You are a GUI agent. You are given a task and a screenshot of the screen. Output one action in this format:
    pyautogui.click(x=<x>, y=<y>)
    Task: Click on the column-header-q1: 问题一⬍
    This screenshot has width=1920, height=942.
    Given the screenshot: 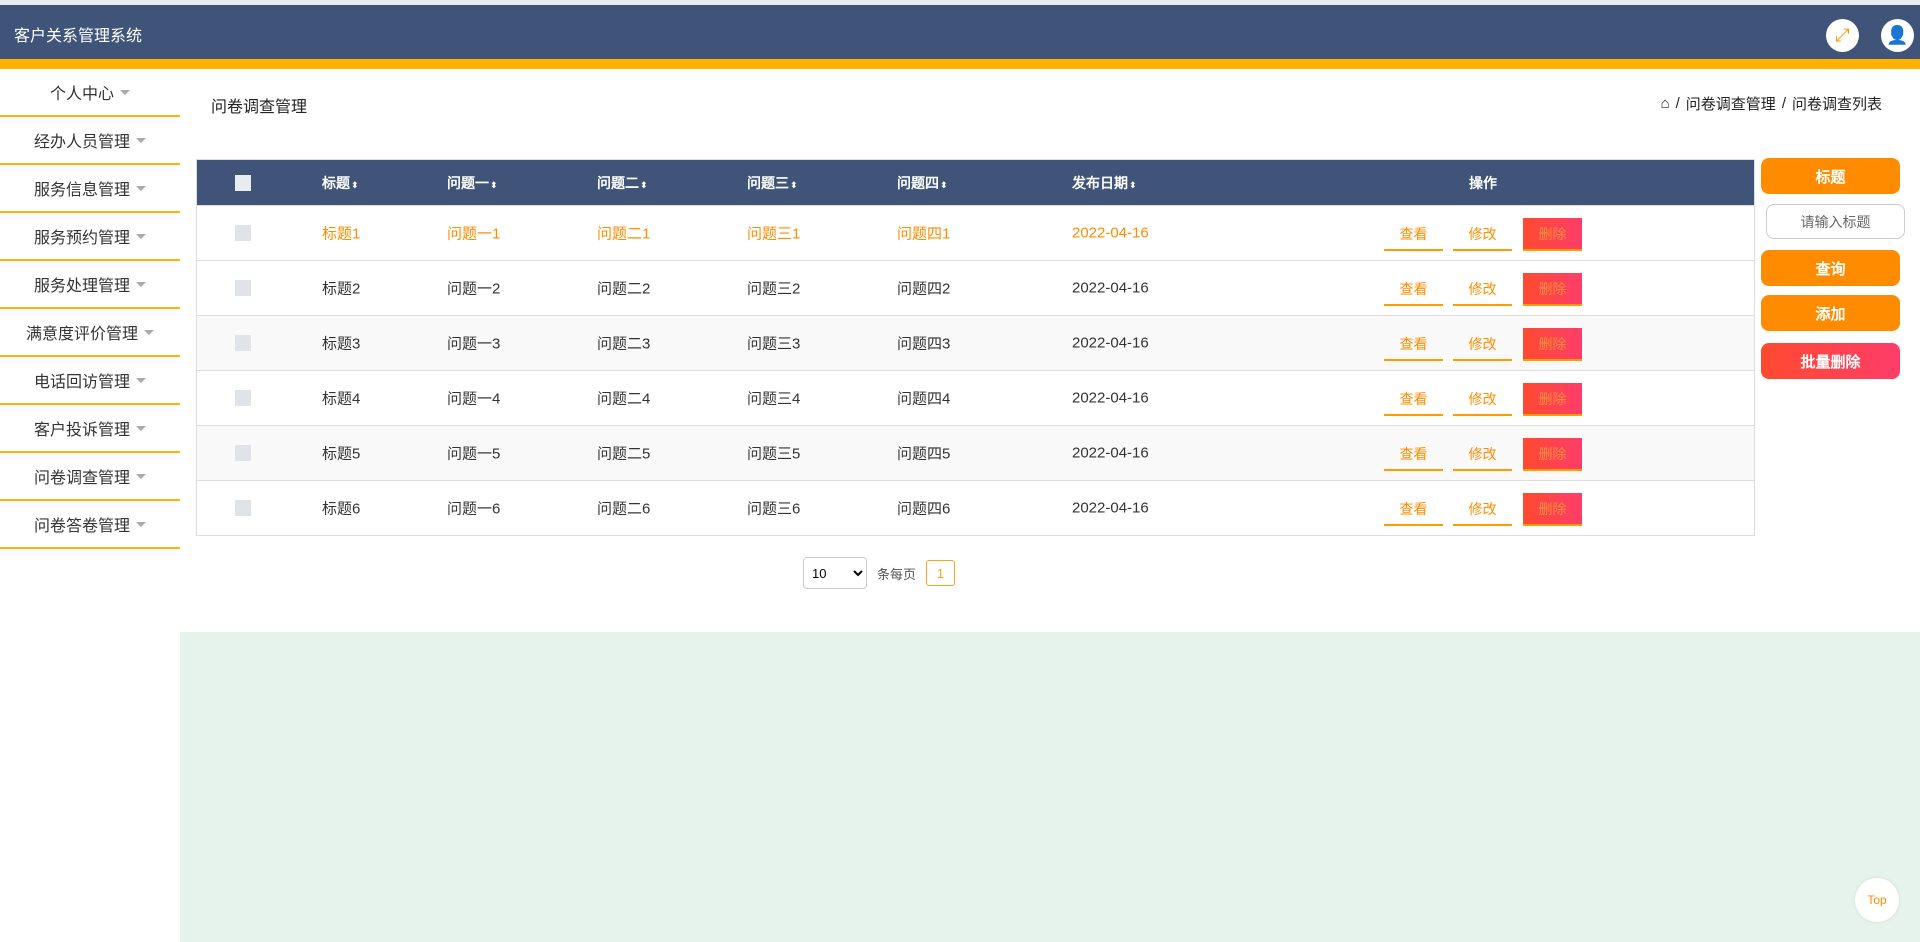 What is the action you would take?
    pyautogui.click(x=472, y=183)
    